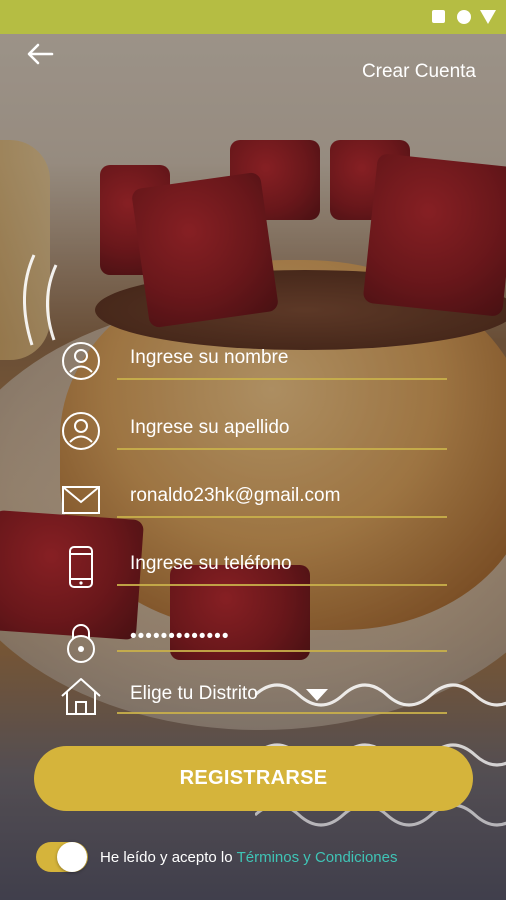 The image size is (506, 900). I want to click on back-arrow-icon, so click(40, 54).